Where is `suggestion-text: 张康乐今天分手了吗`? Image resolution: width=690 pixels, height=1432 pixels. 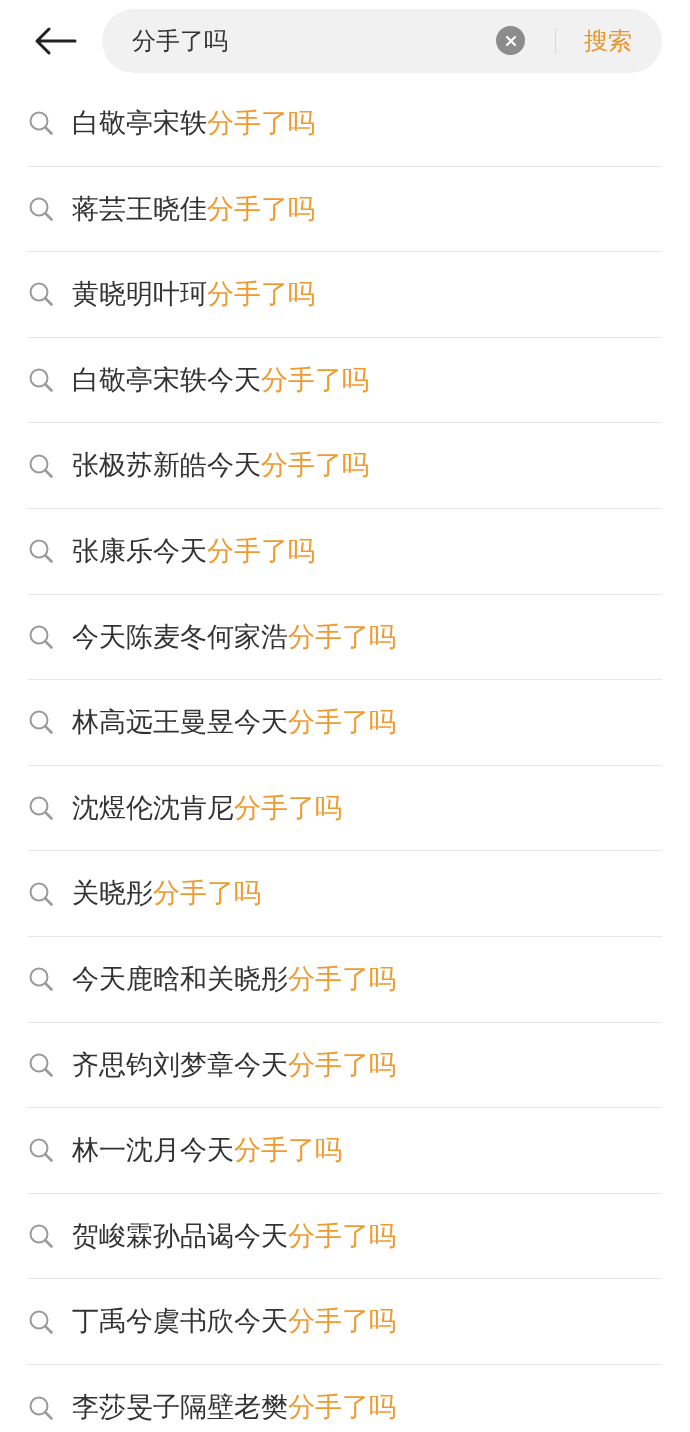
suggestion-text: 张康乐今天分手了吗 is located at coordinates (193, 551).